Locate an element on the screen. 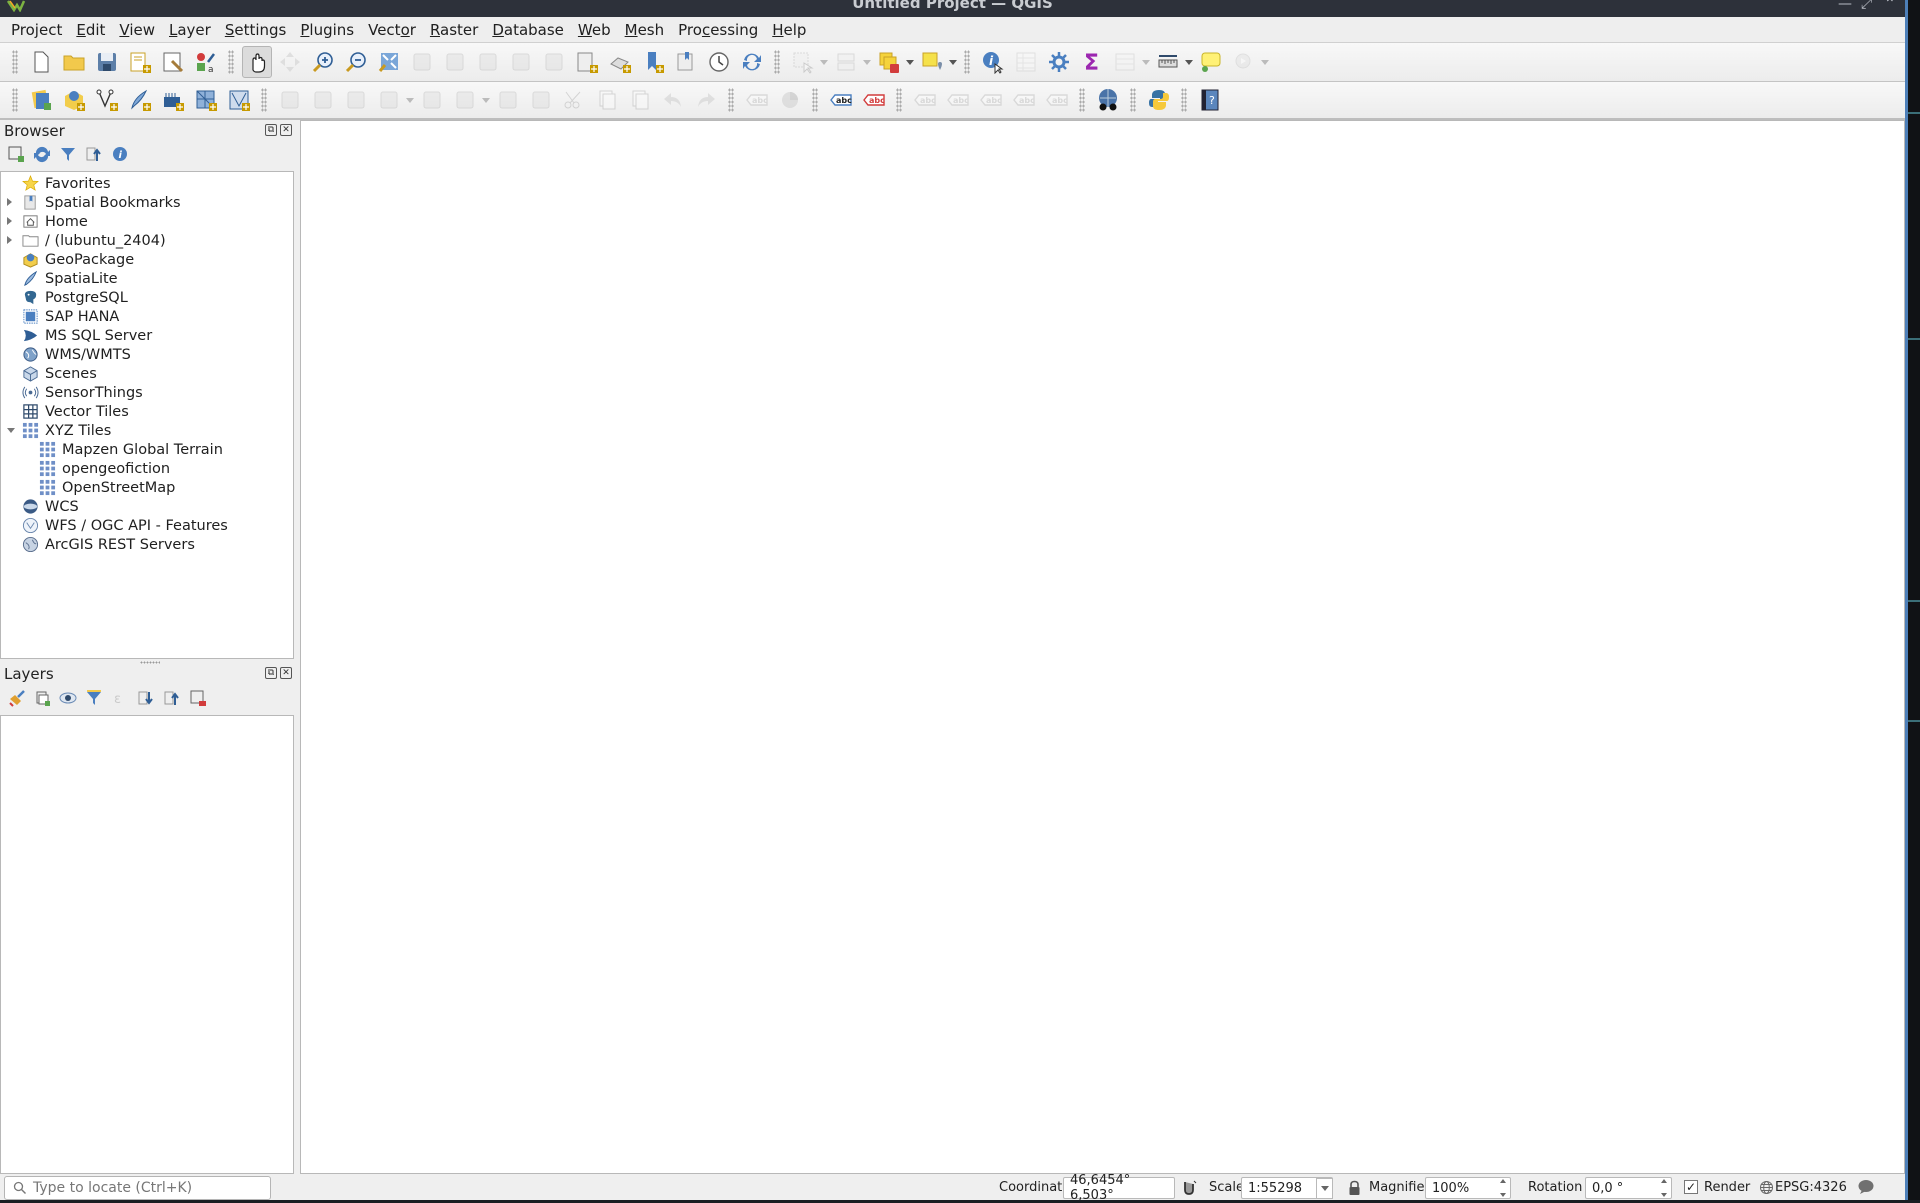 The height and width of the screenshot is (1203, 1920). help-button: ? is located at coordinates (1210, 100).